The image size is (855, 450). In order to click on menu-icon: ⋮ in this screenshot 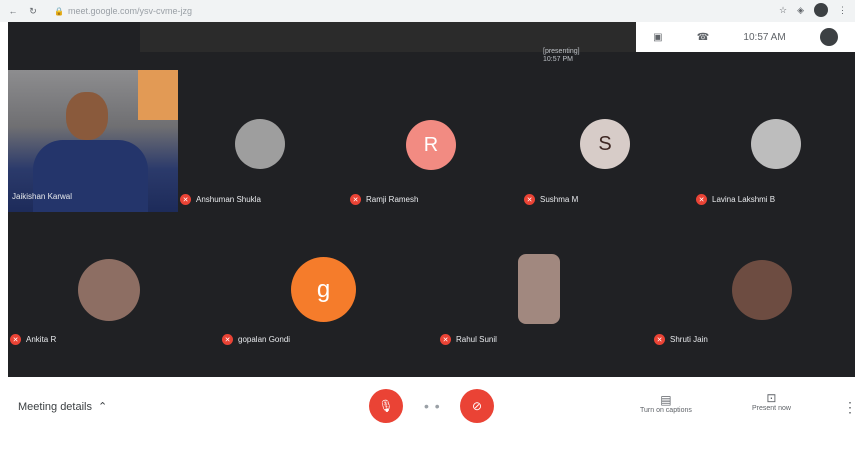, I will do `click(842, 10)`.